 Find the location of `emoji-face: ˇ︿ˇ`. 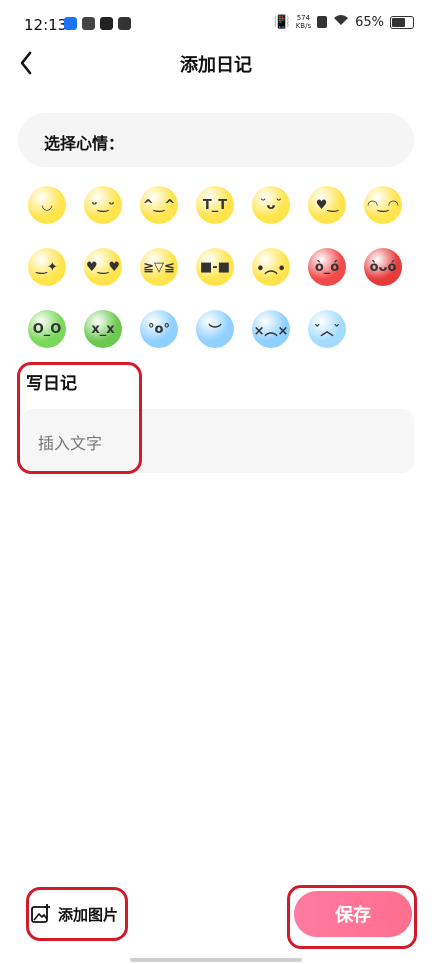

emoji-face: ˇ︿ˇ is located at coordinates (326, 331).